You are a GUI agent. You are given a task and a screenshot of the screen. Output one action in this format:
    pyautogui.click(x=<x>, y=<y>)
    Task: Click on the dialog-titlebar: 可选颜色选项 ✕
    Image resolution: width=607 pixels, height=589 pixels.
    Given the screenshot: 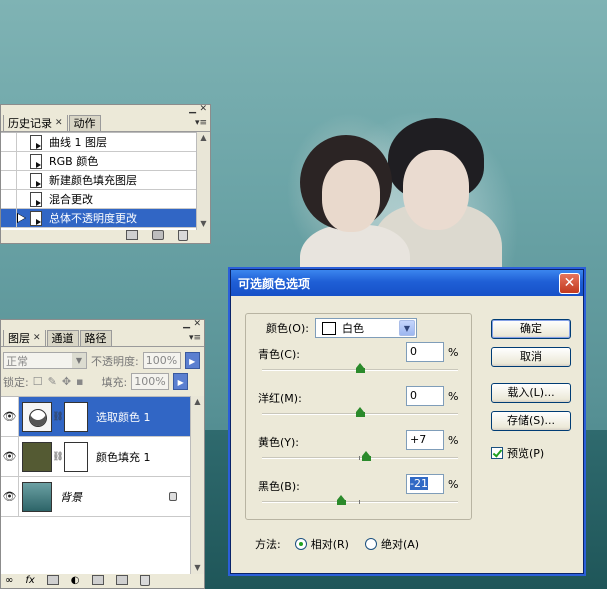 What is the action you would take?
    pyautogui.click(x=407, y=283)
    